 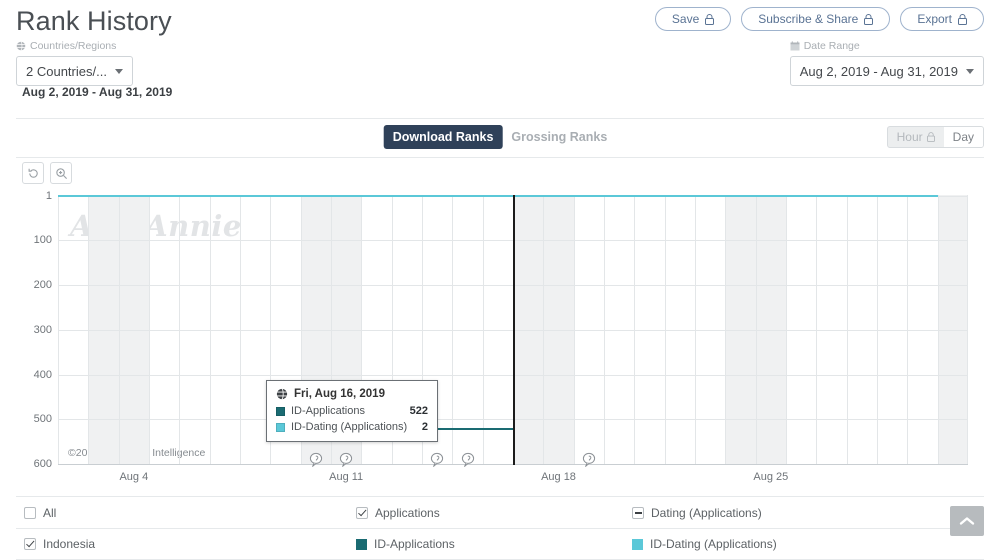 What do you see at coordinates (61, 173) in the screenshot?
I see `zoom-in-icon` at bounding box center [61, 173].